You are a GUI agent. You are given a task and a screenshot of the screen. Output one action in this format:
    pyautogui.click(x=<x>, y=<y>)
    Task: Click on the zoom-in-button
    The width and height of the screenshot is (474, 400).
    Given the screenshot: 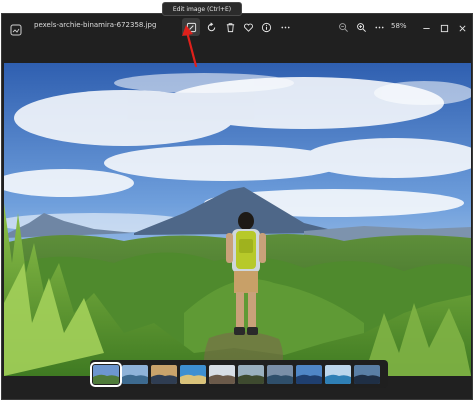 What is the action you would take?
    pyautogui.click(x=361, y=27)
    